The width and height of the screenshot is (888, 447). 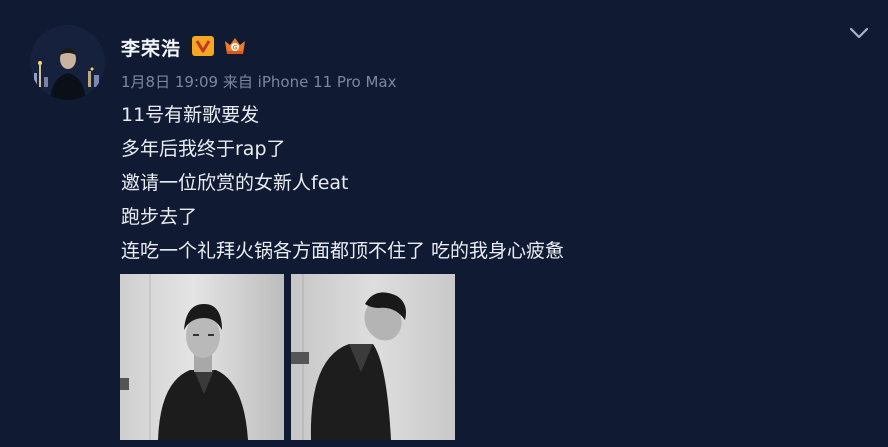 What do you see at coordinates (159, 217) in the screenshot?
I see `content-line: 跑步去了` at bounding box center [159, 217].